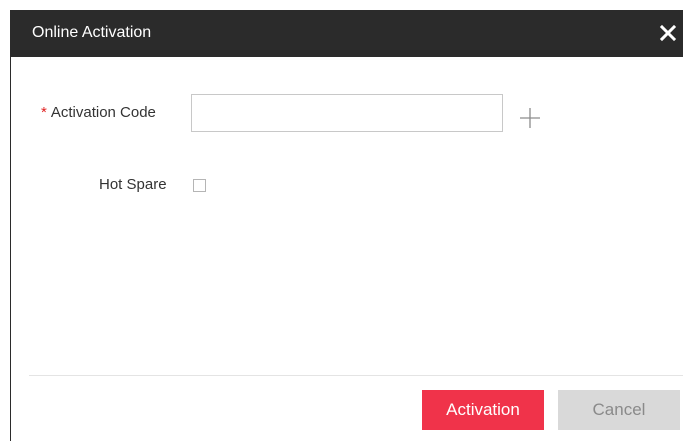  Describe the element at coordinates (44, 112) in the screenshot. I see `required-marker: *` at that location.